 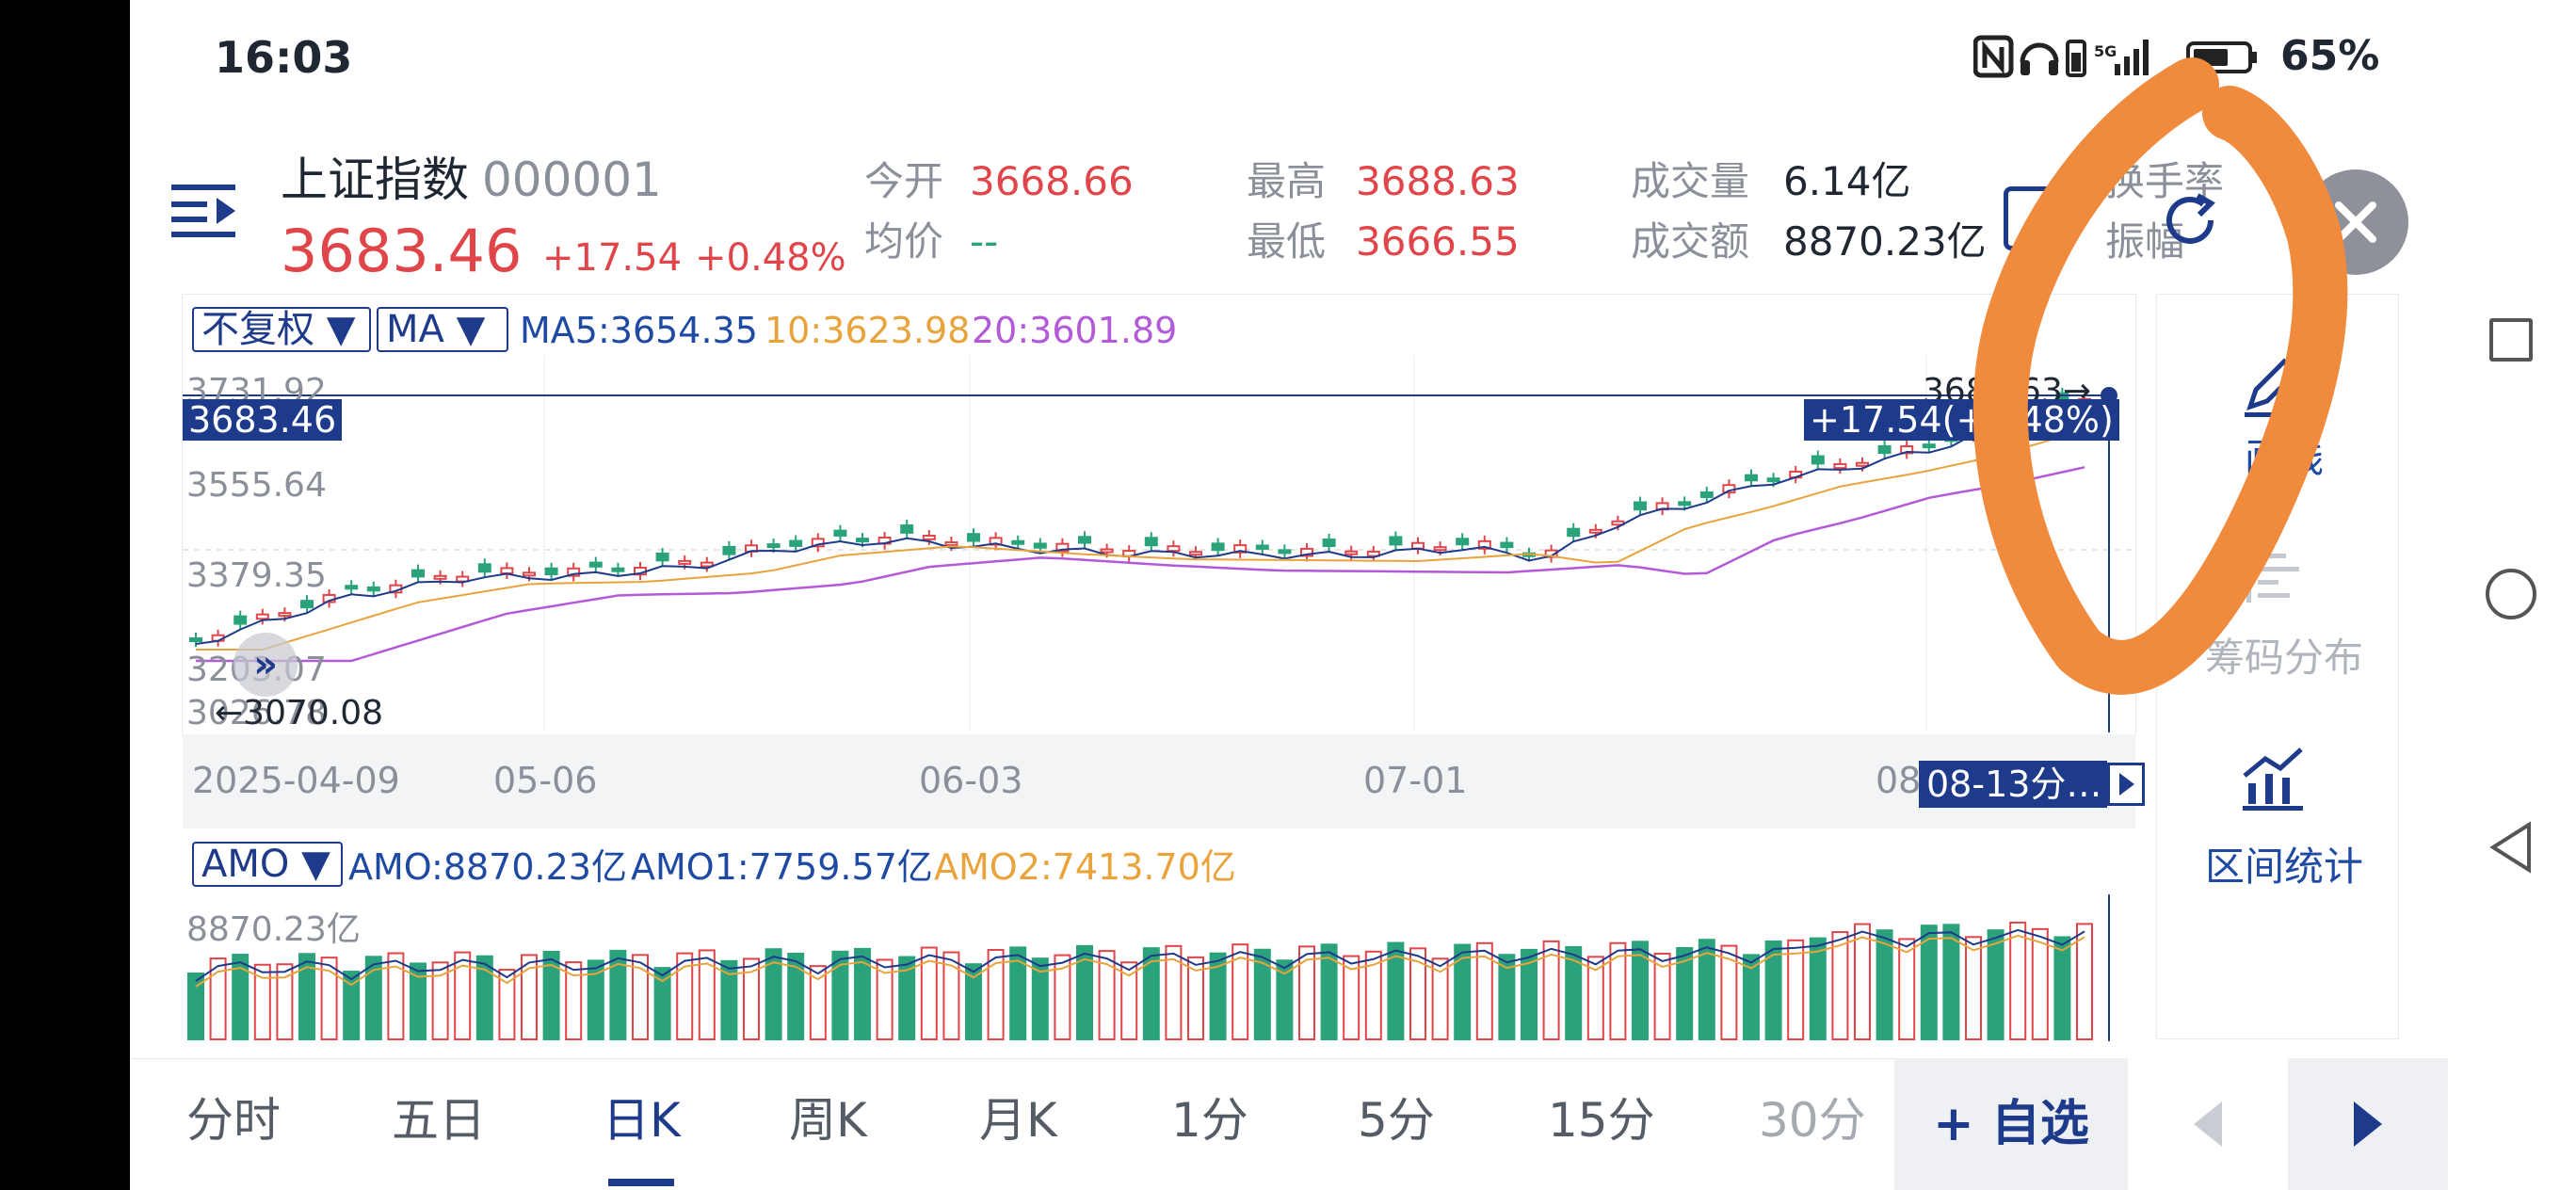 What do you see at coordinates (1601, 1120) in the screenshot?
I see `tab-15min: 15分` at bounding box center [1601, 1120].